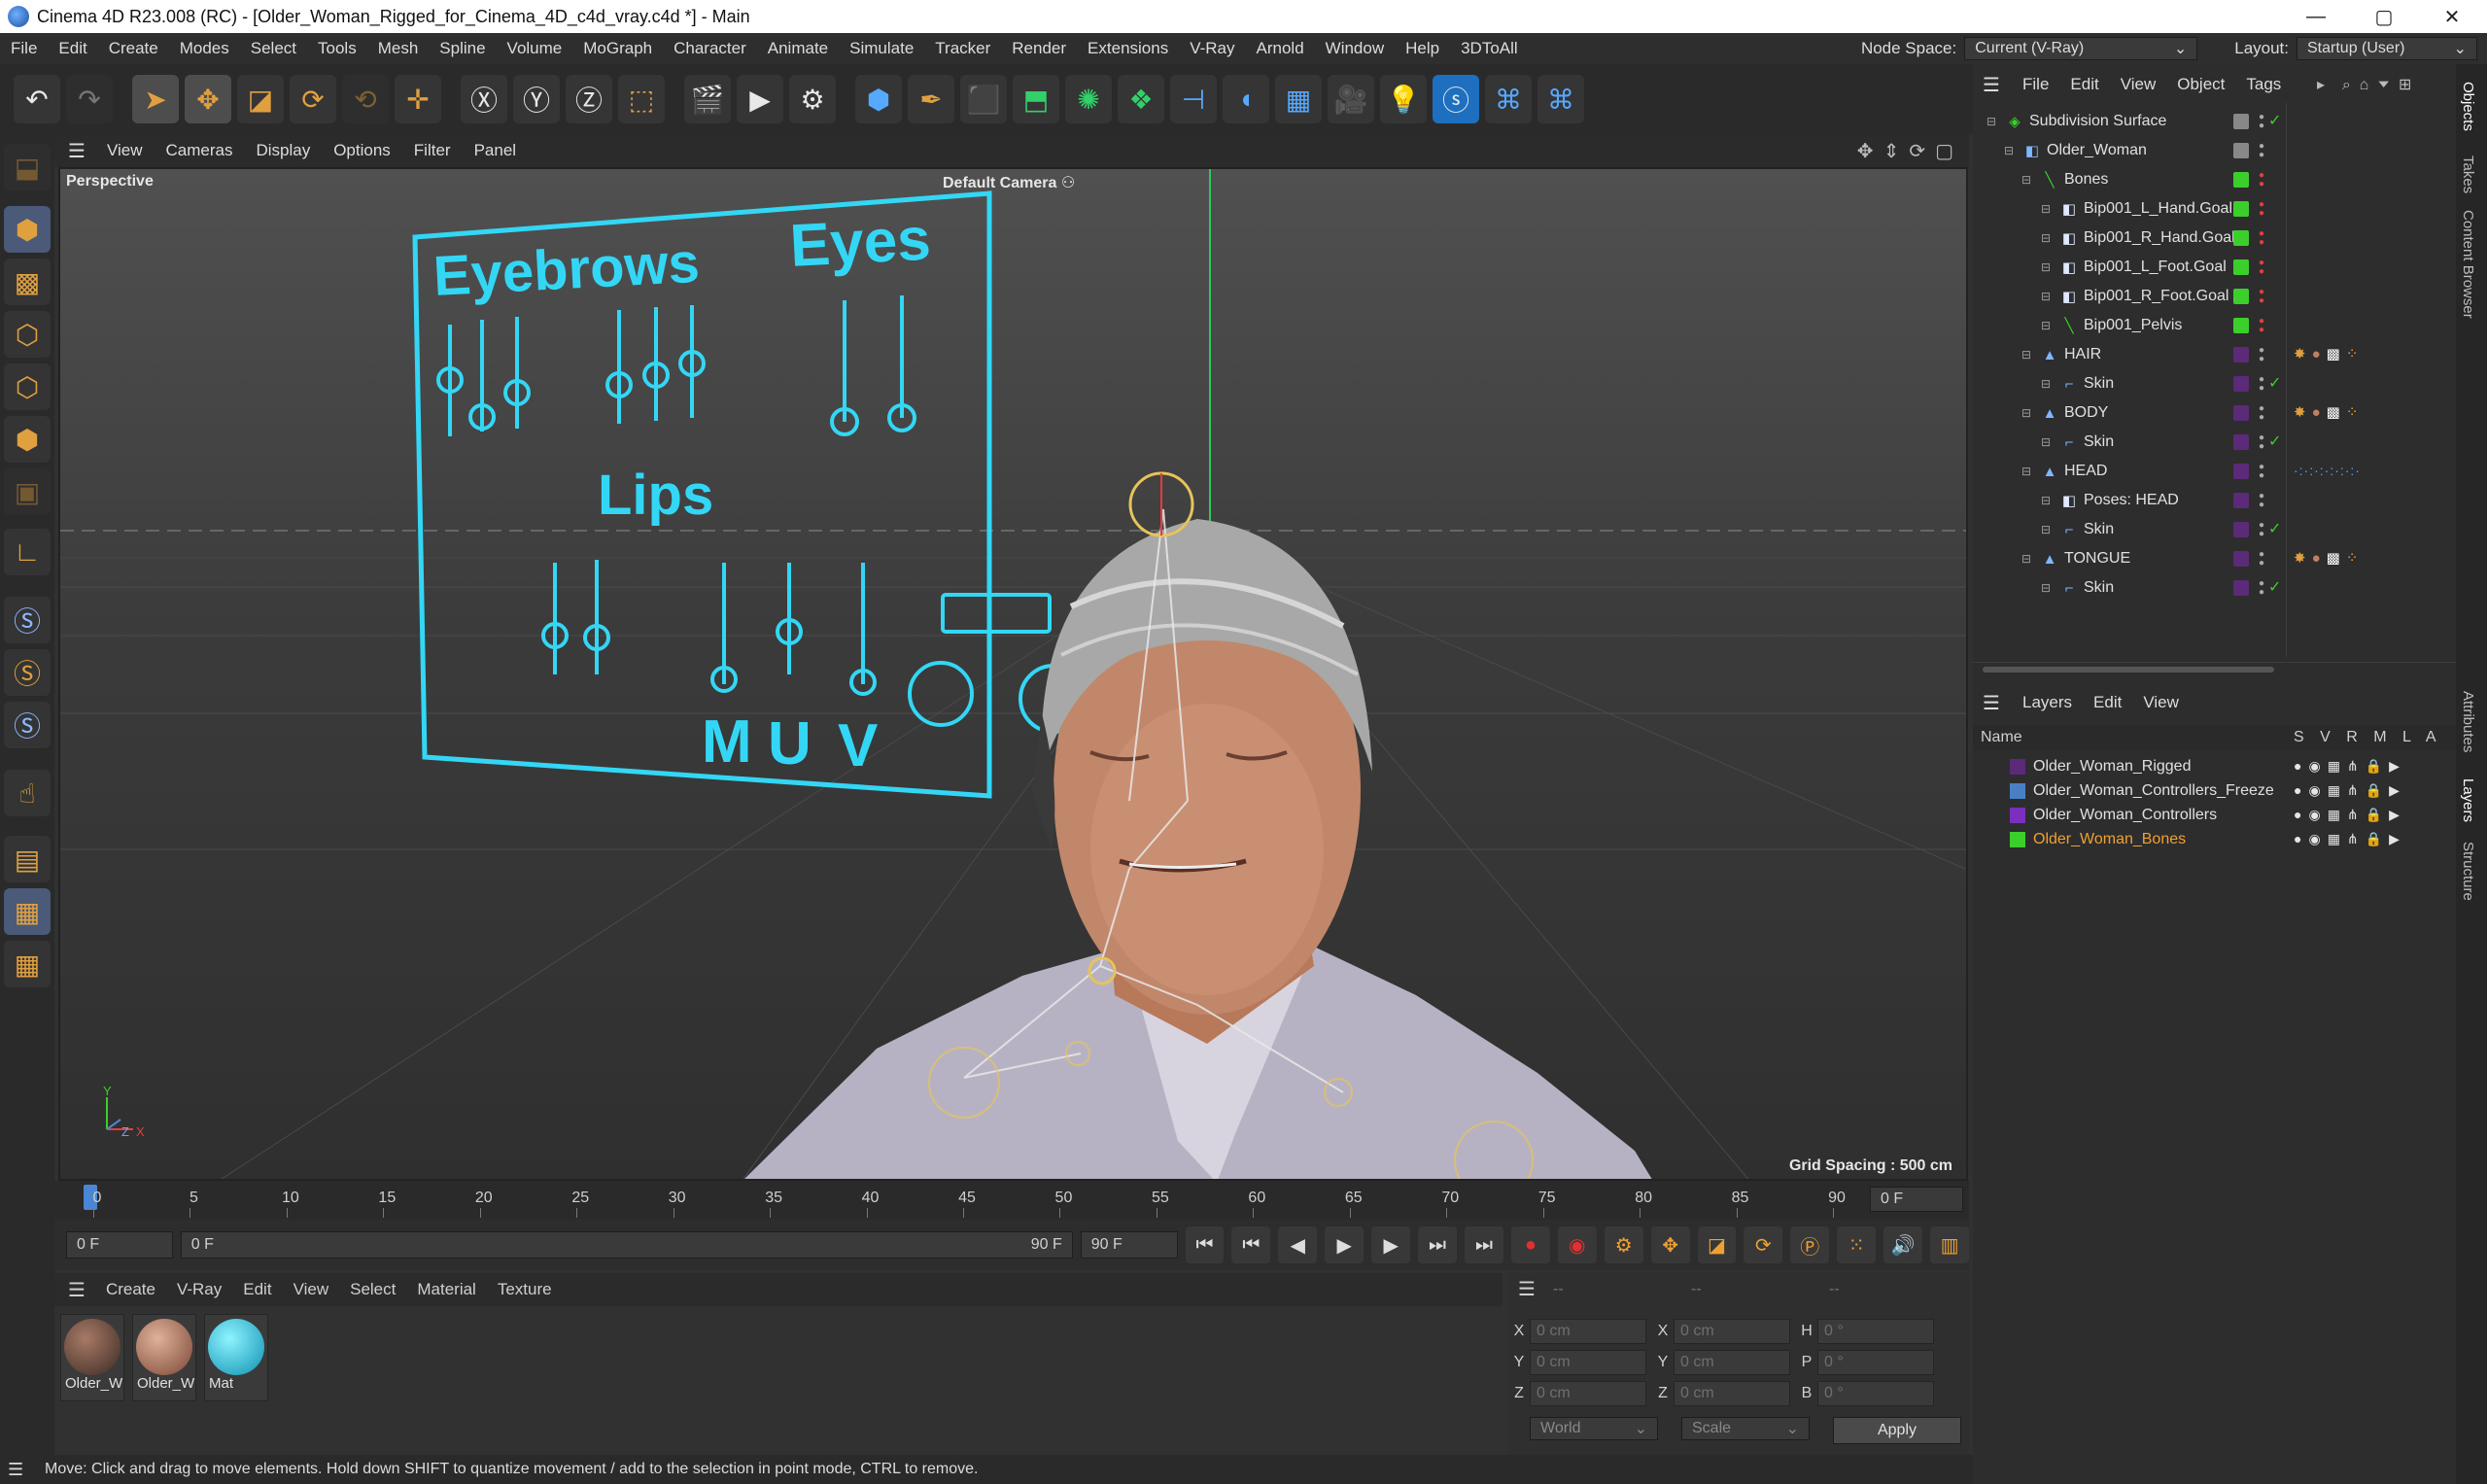 The image size is (2487, 1484). Describe the element at coordinates (2214, 150) in the screenshot. I see `object-row: ⊟ ◧ Older_Woman ● ●` at that location.